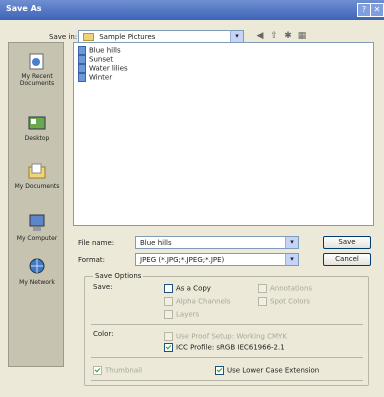 This screenshot has width=384, height=397. Describe the element at coordinates (225, 336) in the screenshot. I see `use-proof-setup-checkbox: Use Proof Setup: Working CMYK` at that location.